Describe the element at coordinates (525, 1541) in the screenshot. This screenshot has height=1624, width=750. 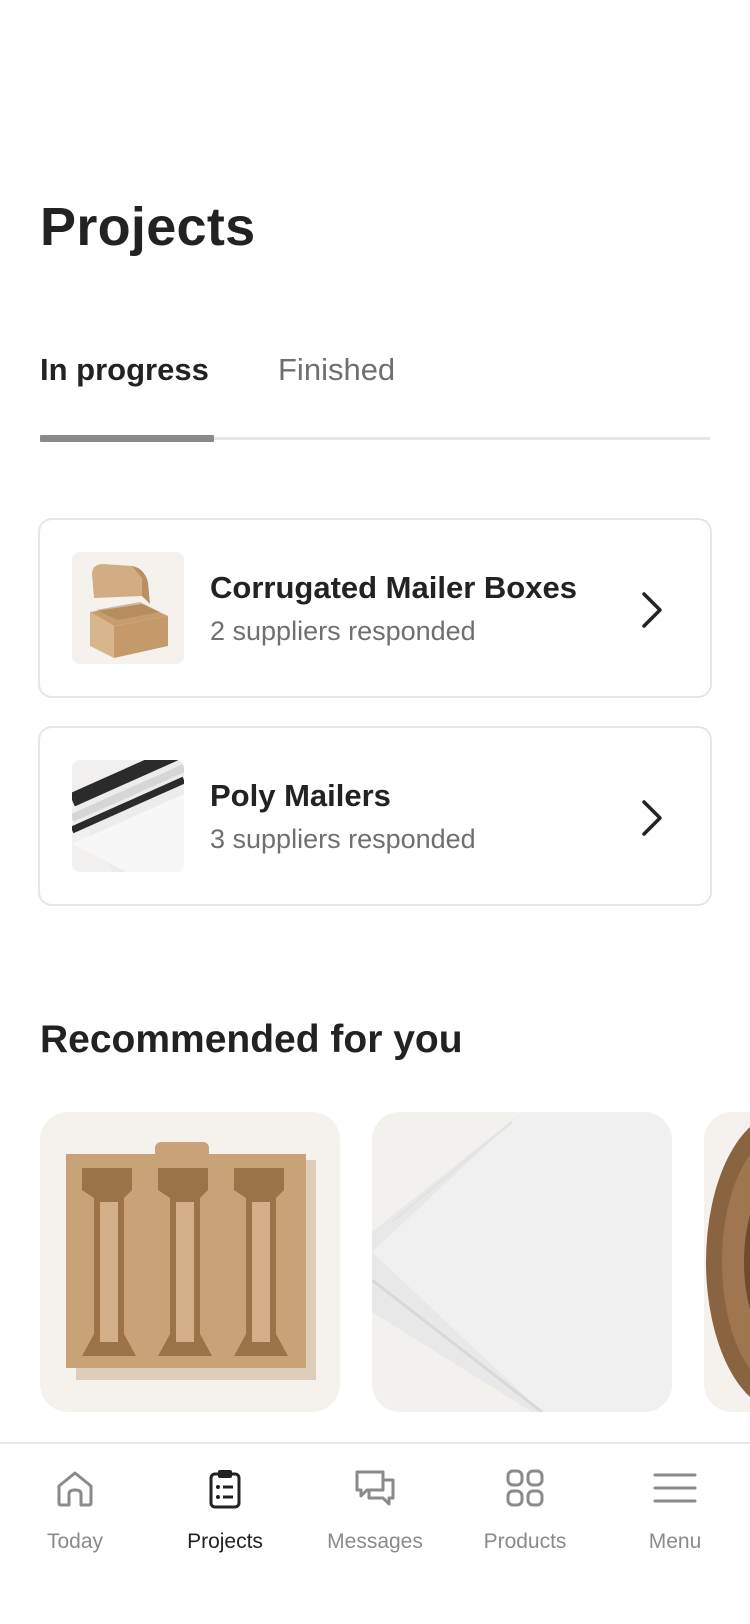
I see `nav-label: Products` at that location.